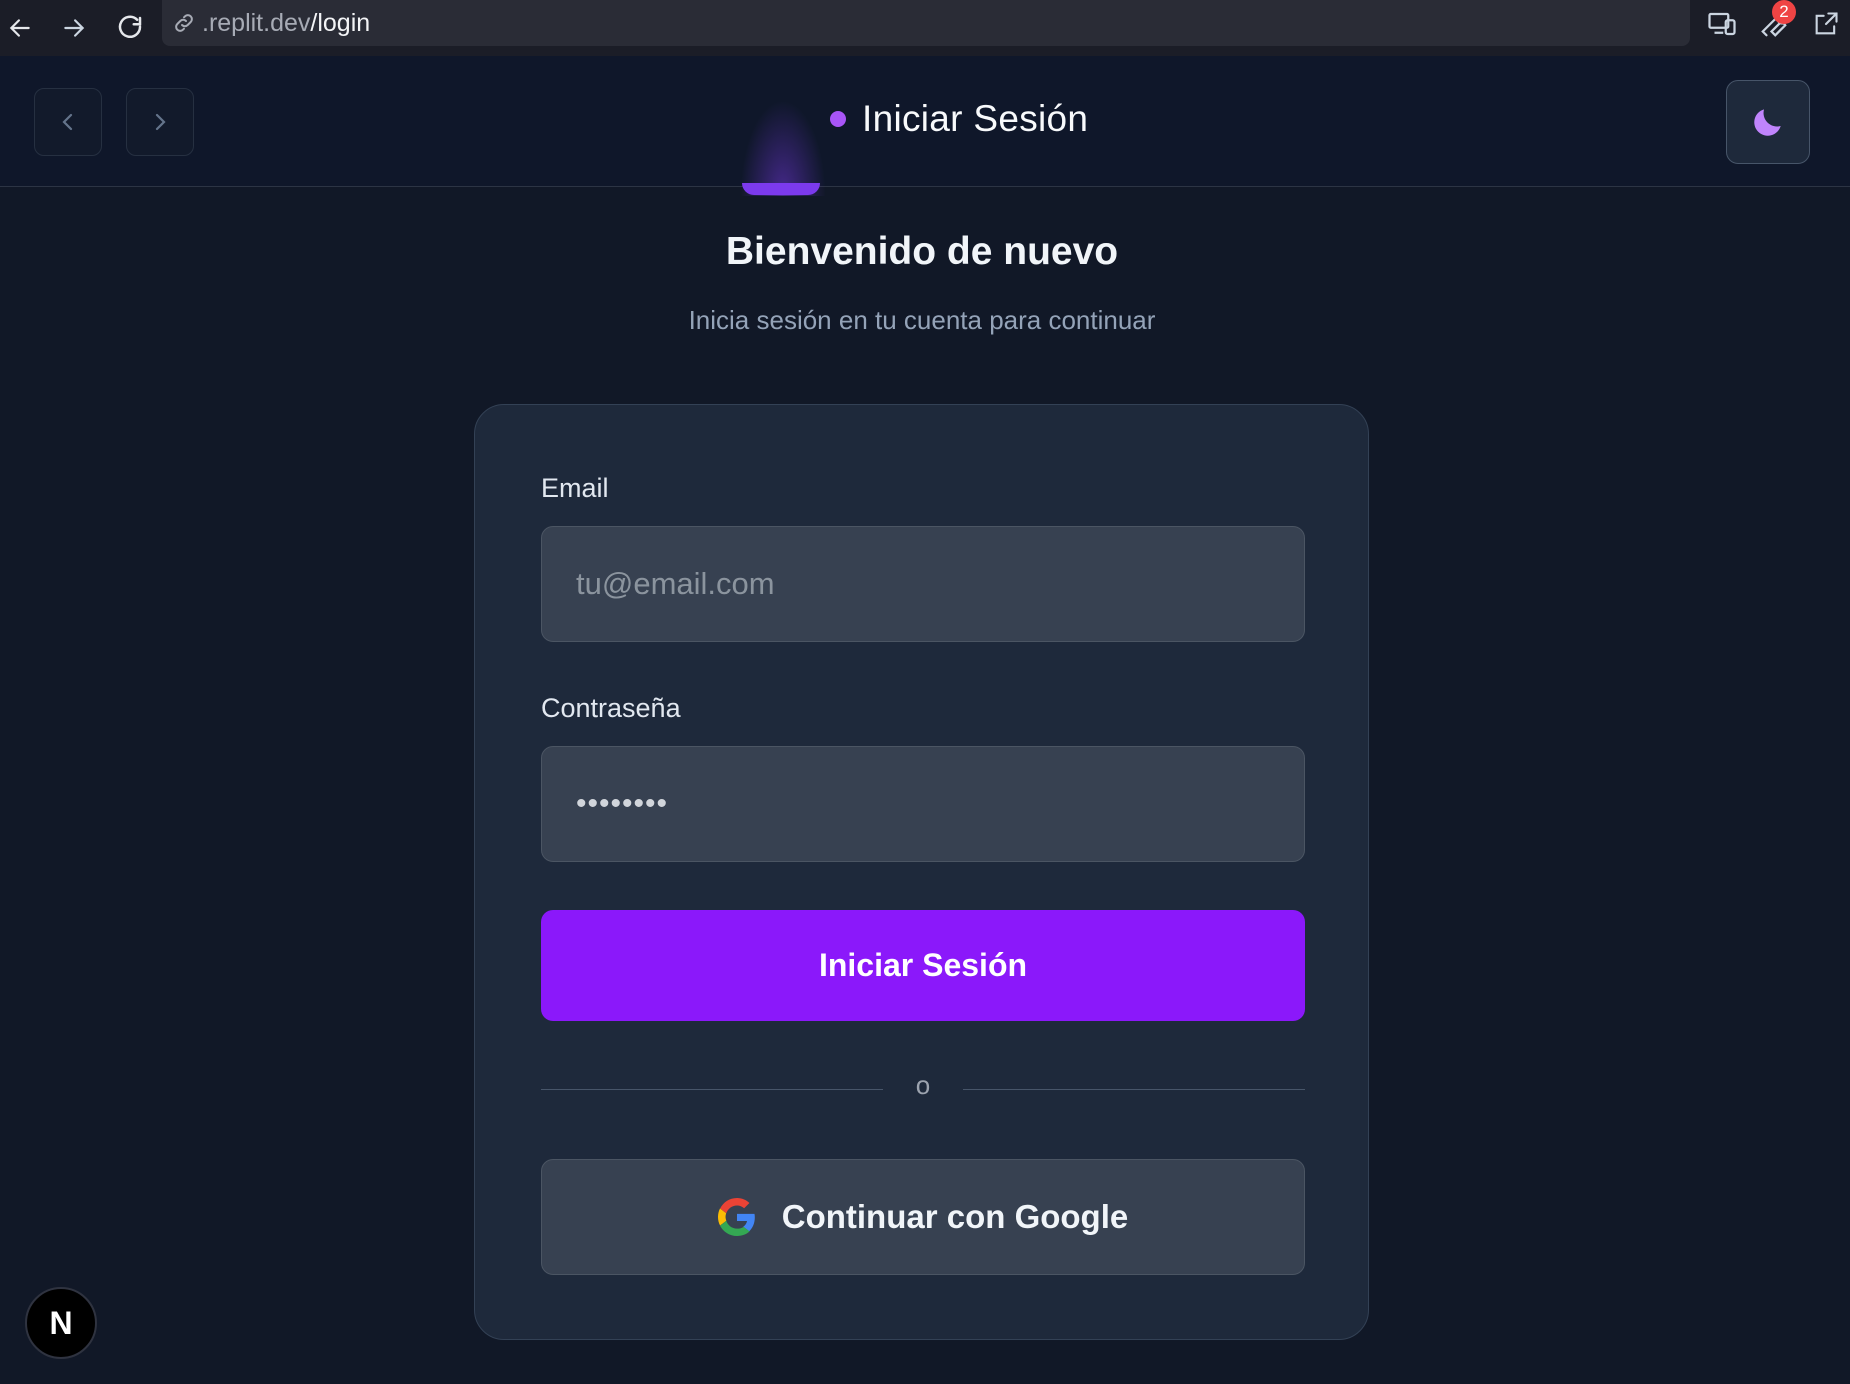  Describe the element at coordinates (611, 708) in the screenshot. I see `password-label: Contraseña` at that location.